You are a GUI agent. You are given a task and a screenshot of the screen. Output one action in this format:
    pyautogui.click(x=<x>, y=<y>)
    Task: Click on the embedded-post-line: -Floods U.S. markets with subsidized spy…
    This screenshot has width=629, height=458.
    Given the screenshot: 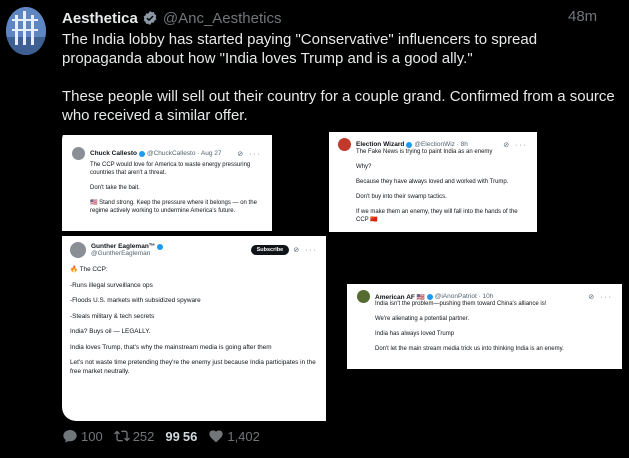 What is the action you would take?
    pyautogui.click(x=135, y=300)
    